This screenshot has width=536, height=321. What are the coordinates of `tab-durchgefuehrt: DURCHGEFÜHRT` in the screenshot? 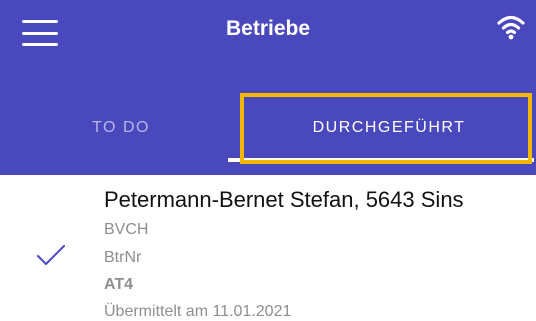 It's located at (389, 128).